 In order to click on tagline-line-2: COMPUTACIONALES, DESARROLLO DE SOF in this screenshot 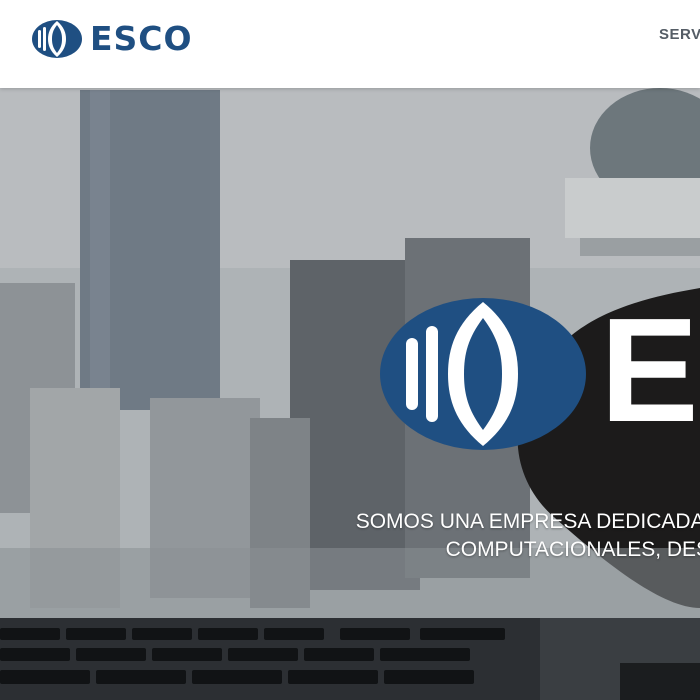, I will do `click(572, 549)`.